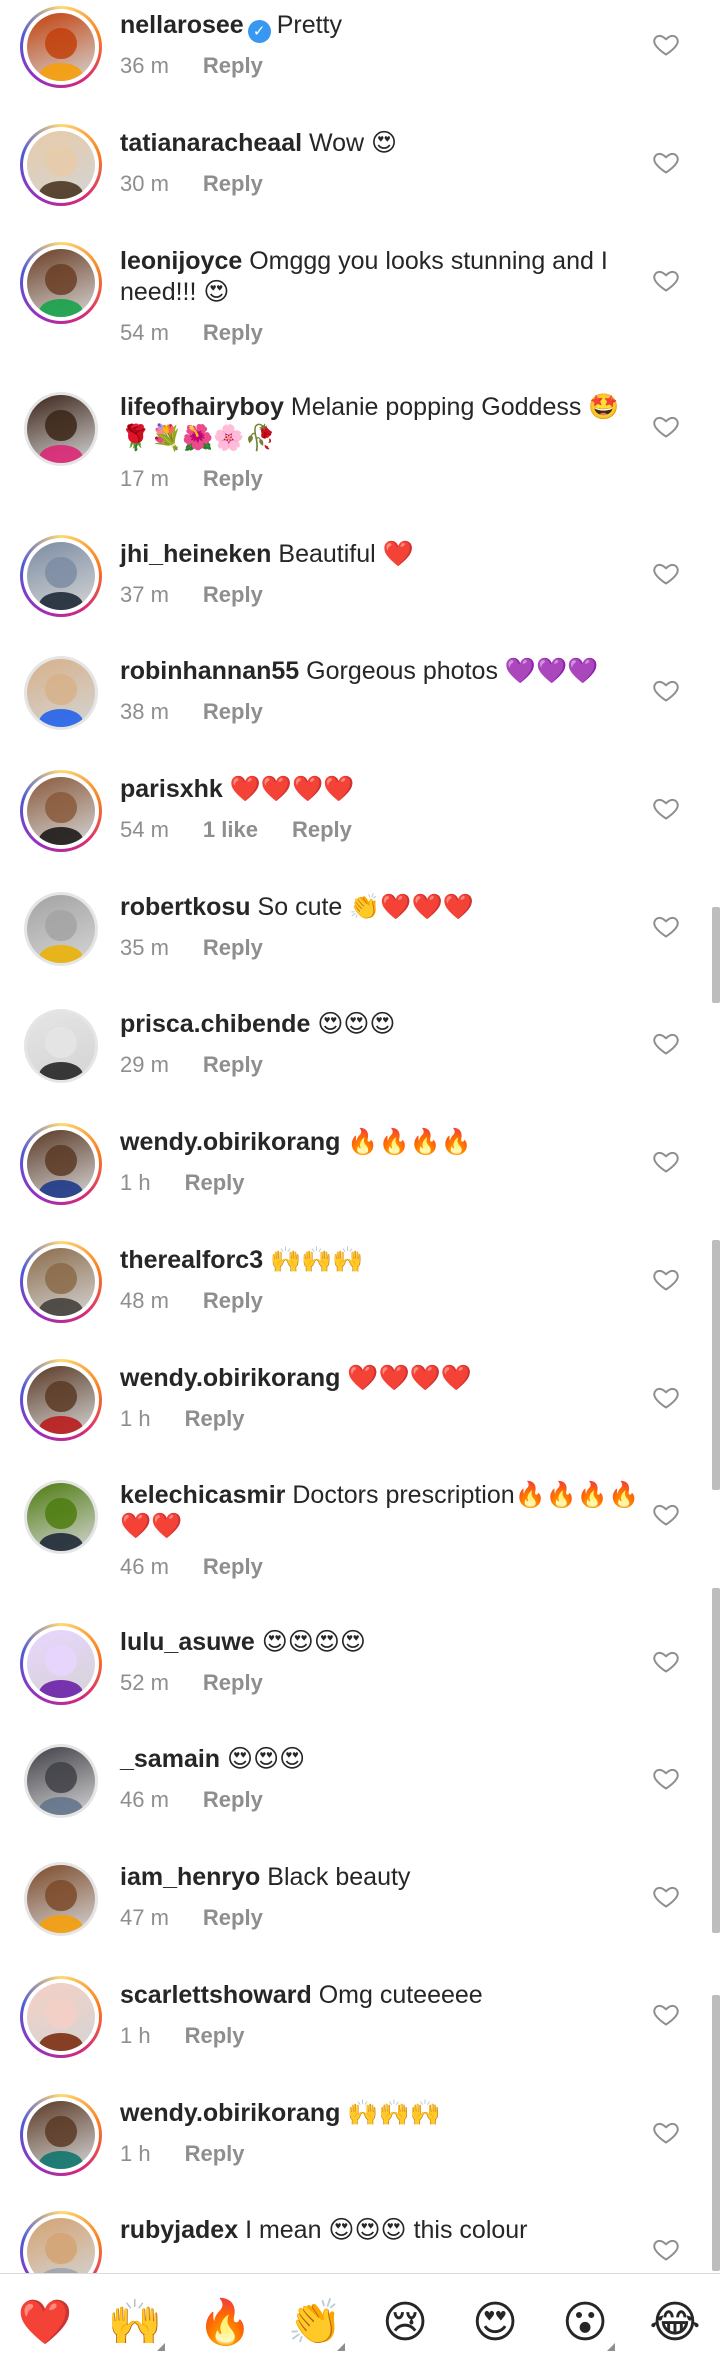 The width and height of the screenshot is (720, 2372). What do you see at coordinates (185, 907) in the screenshot?
I see `comment-username: robertkosu` at bounding box center [185, 907].